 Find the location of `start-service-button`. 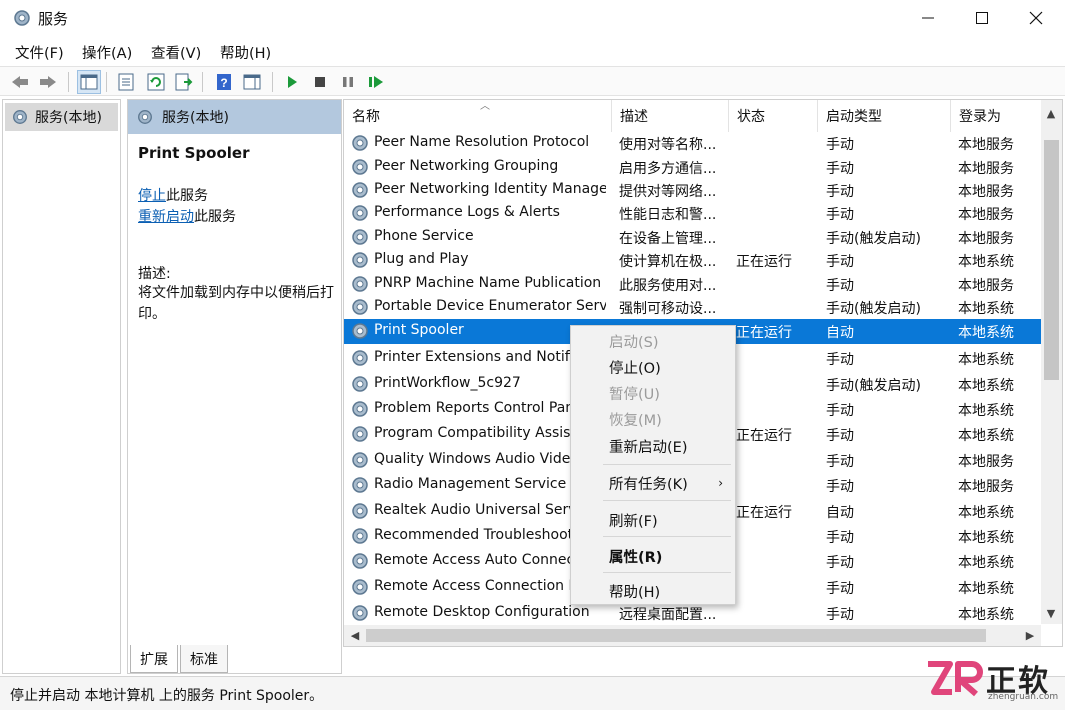

start-service-button is located at coordinates (292, 82).